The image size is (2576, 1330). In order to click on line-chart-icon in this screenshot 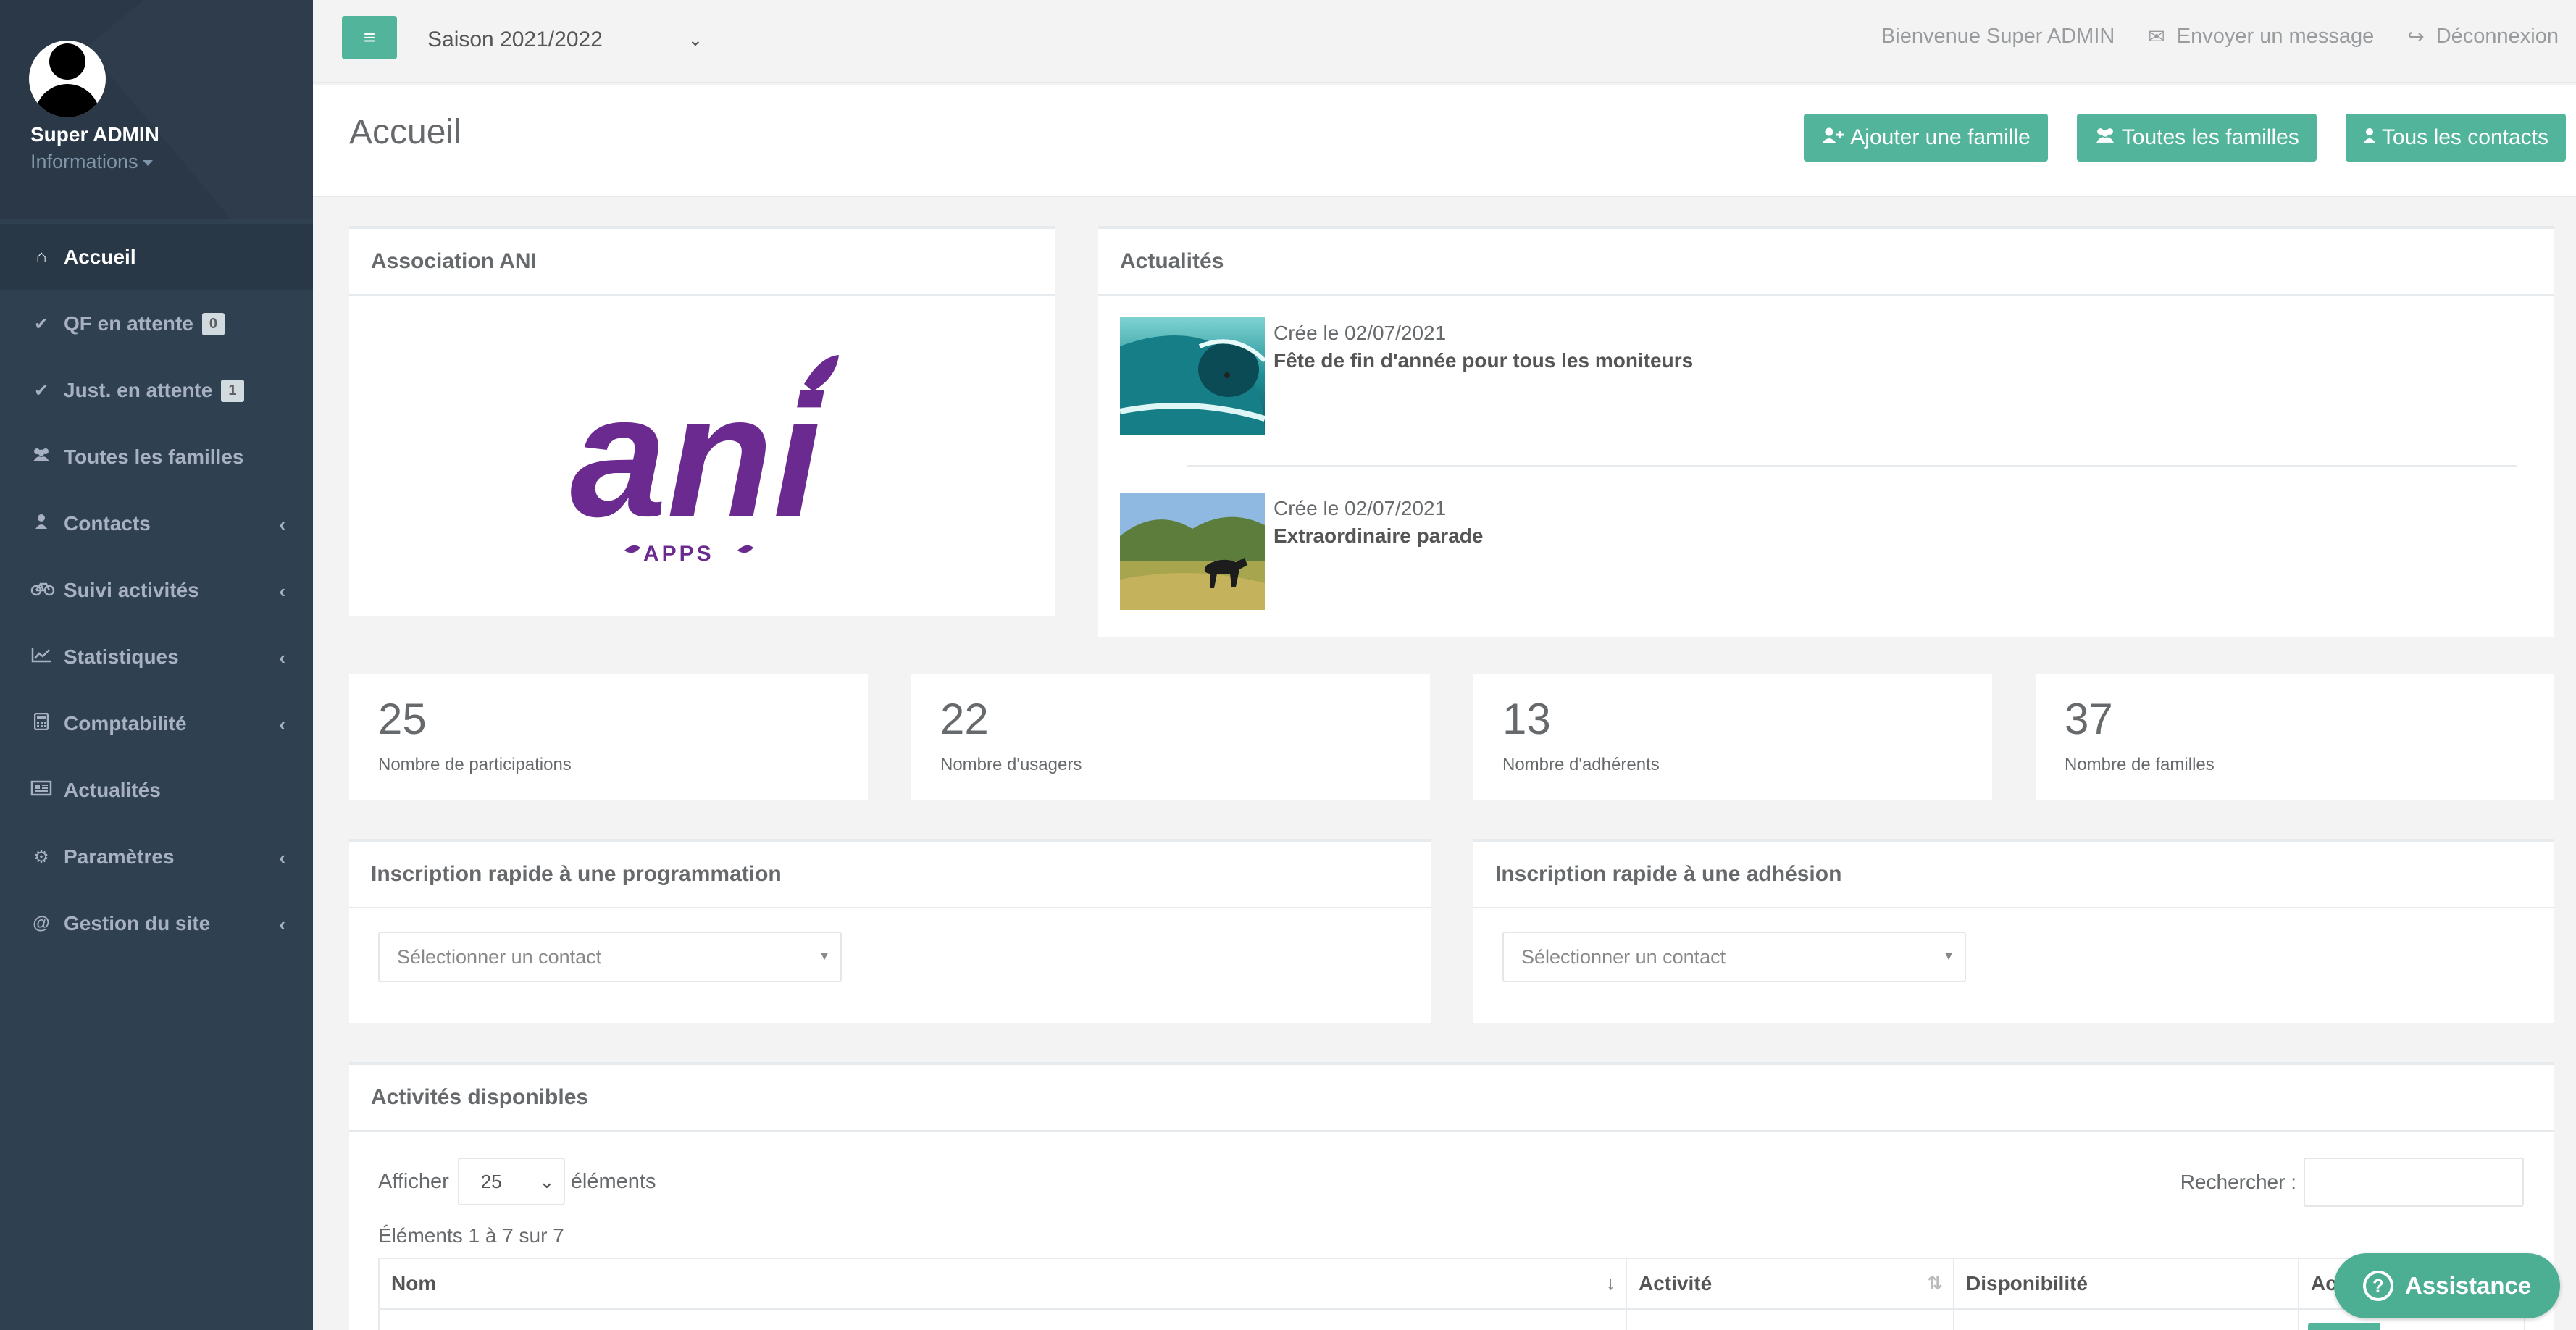, I will do `click(41, 657)`.